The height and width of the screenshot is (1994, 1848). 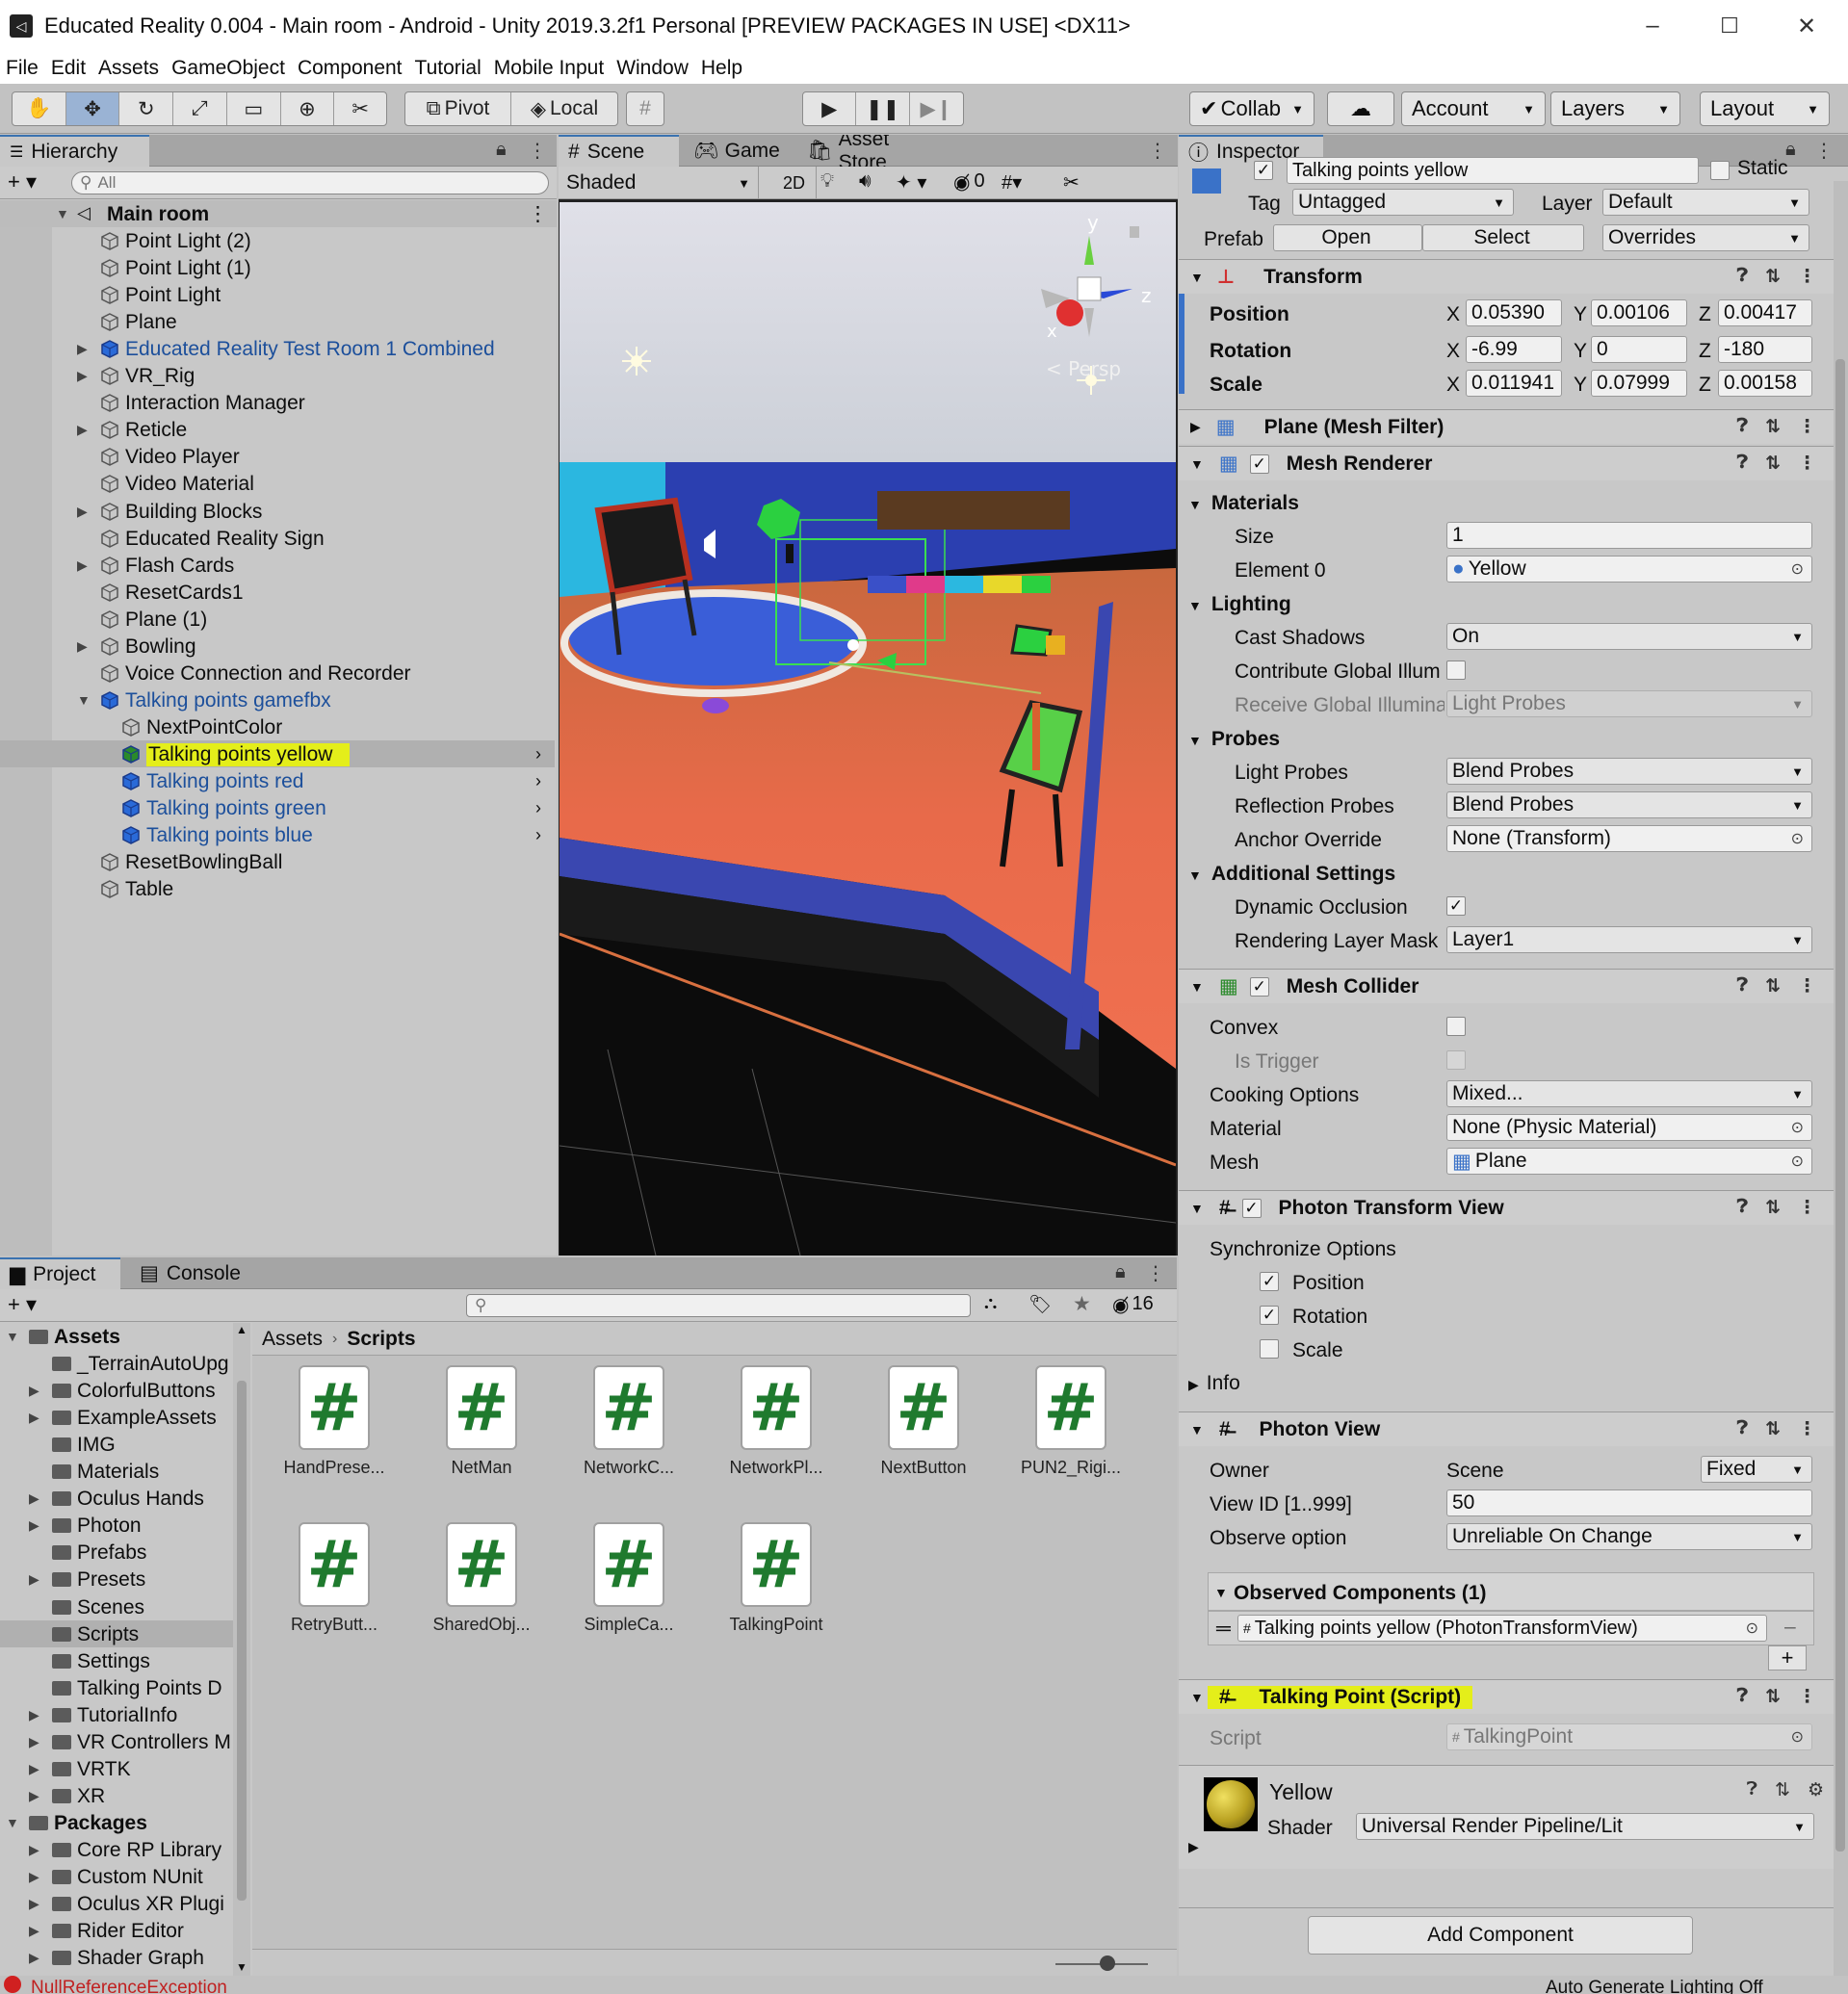 I want to click on view-id-field: 50, so click(x=1629, y=1503).